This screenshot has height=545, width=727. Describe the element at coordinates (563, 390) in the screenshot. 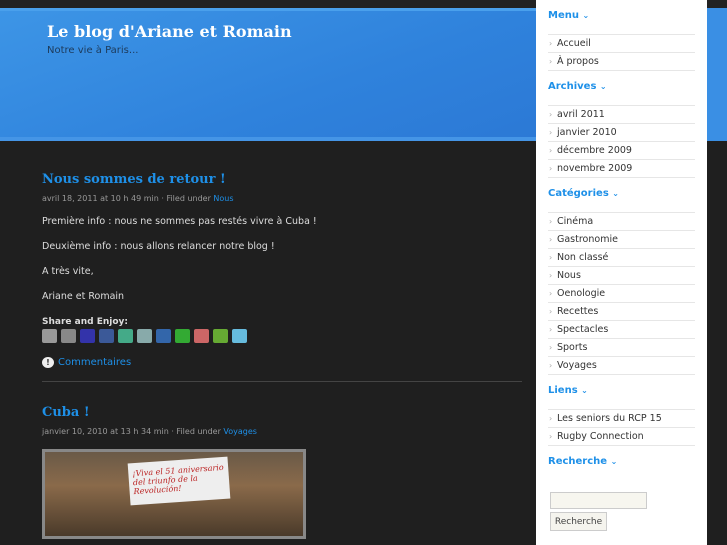

I see `widget-title: Liens` at that location.